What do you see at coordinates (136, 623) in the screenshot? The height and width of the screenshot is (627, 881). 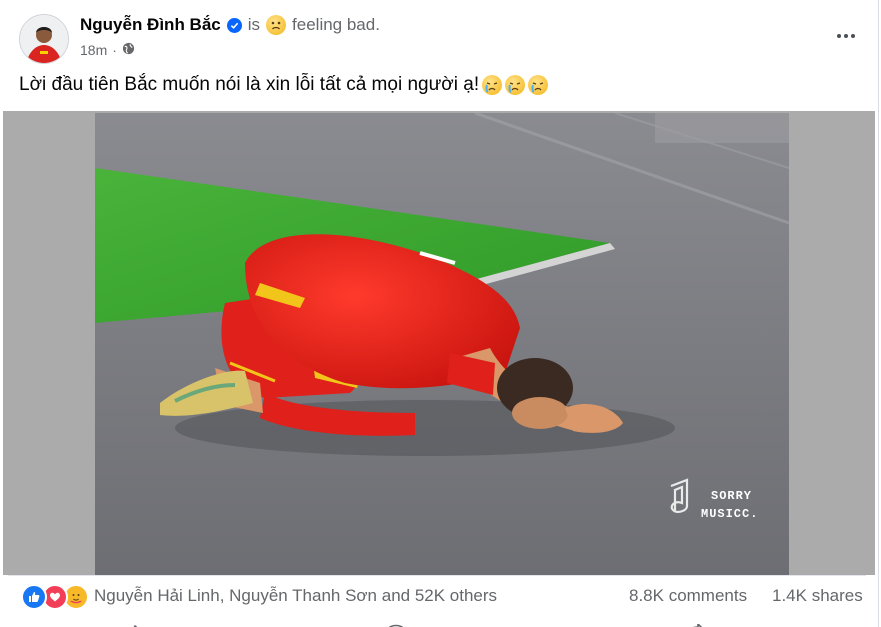 I see `like-action-icon` at bounding box center [136, 623].